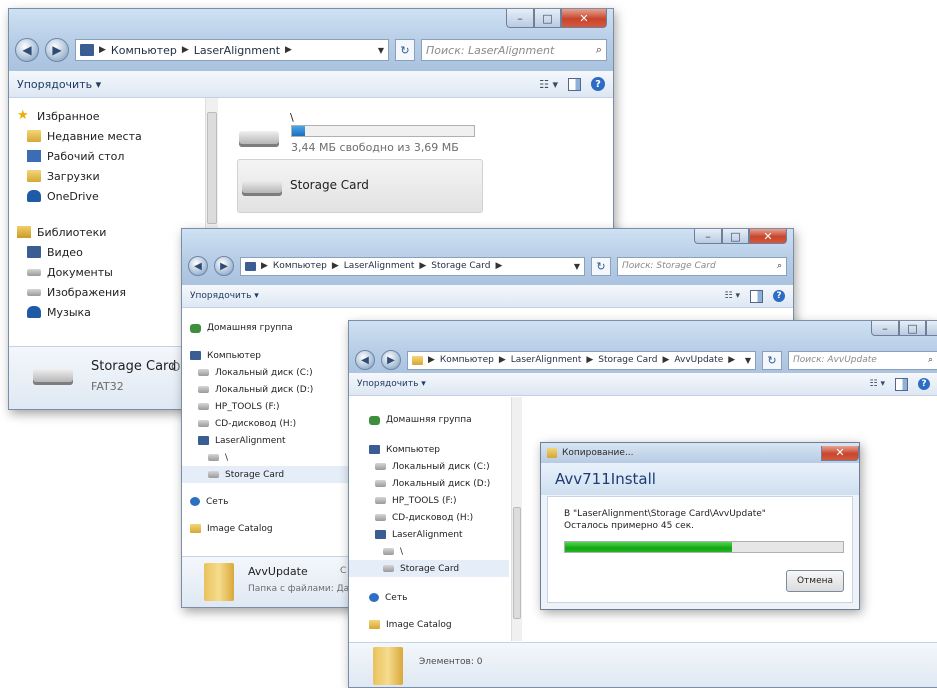 This screenshot has width=937, height=688. I want to click on images-icon, so click(34, 292).